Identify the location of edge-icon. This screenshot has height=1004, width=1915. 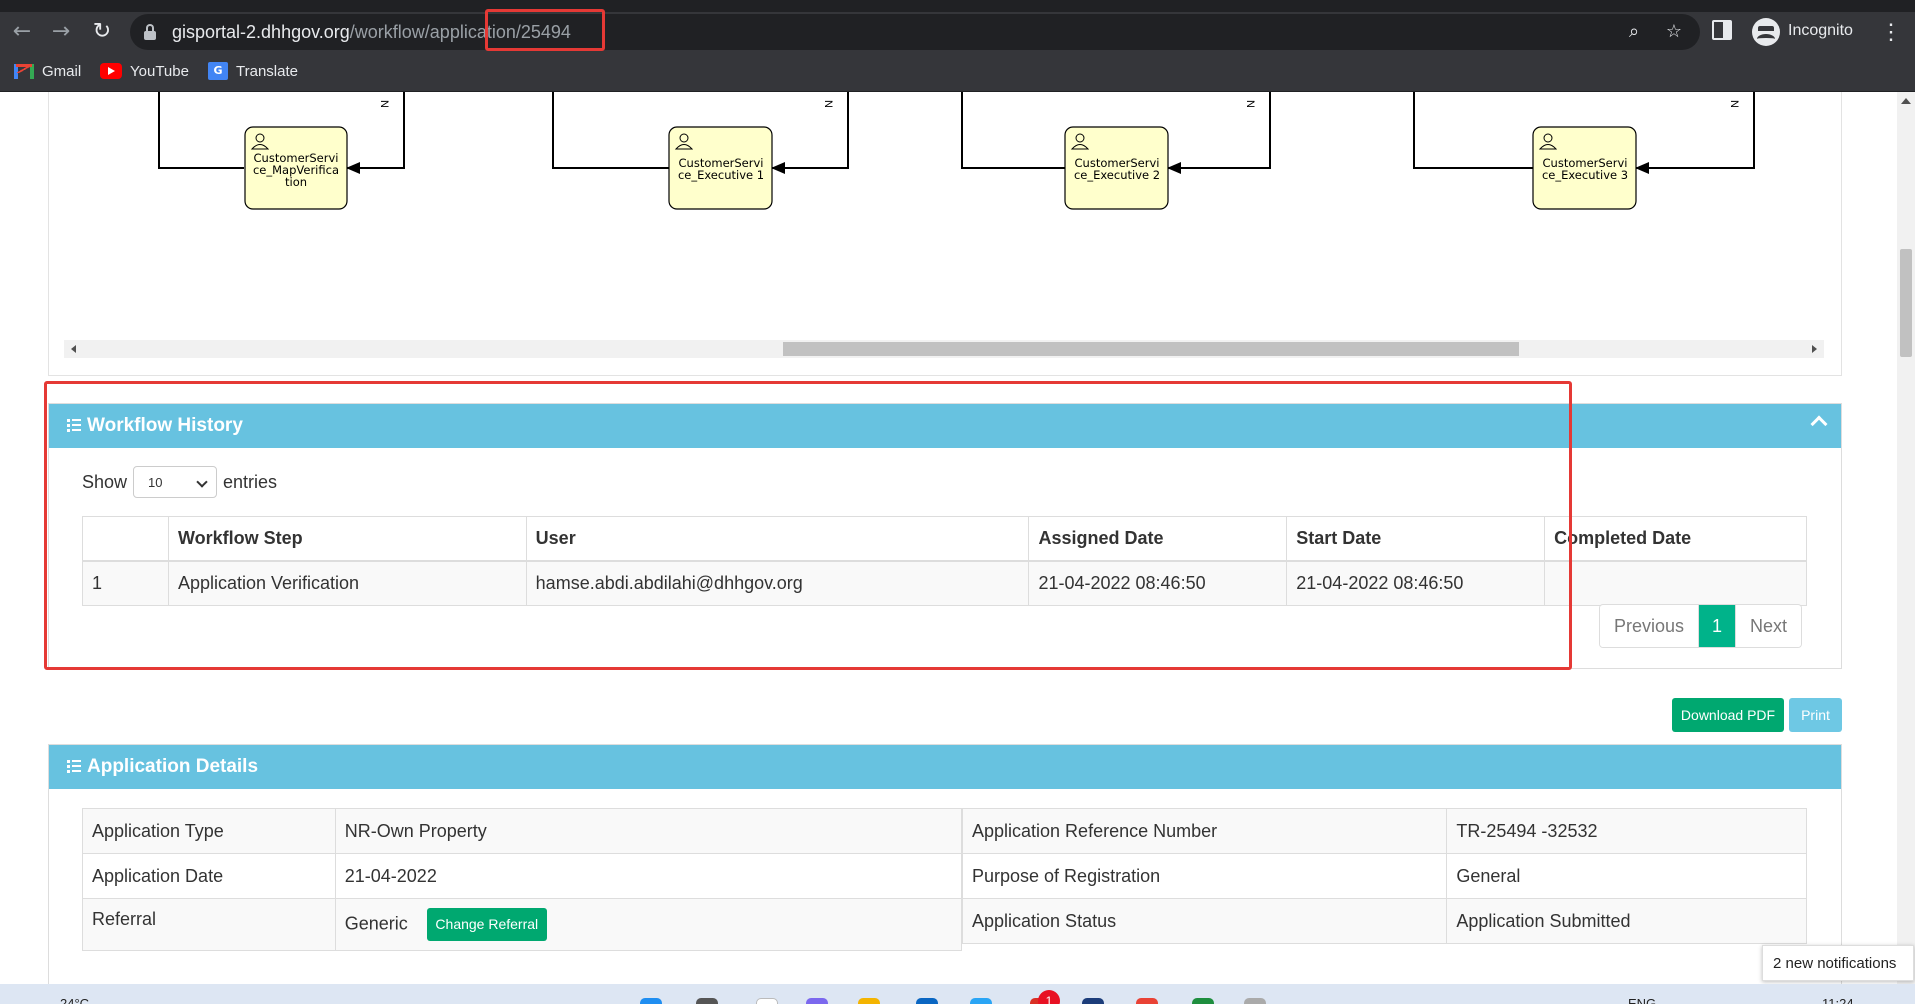
(927, 1001).